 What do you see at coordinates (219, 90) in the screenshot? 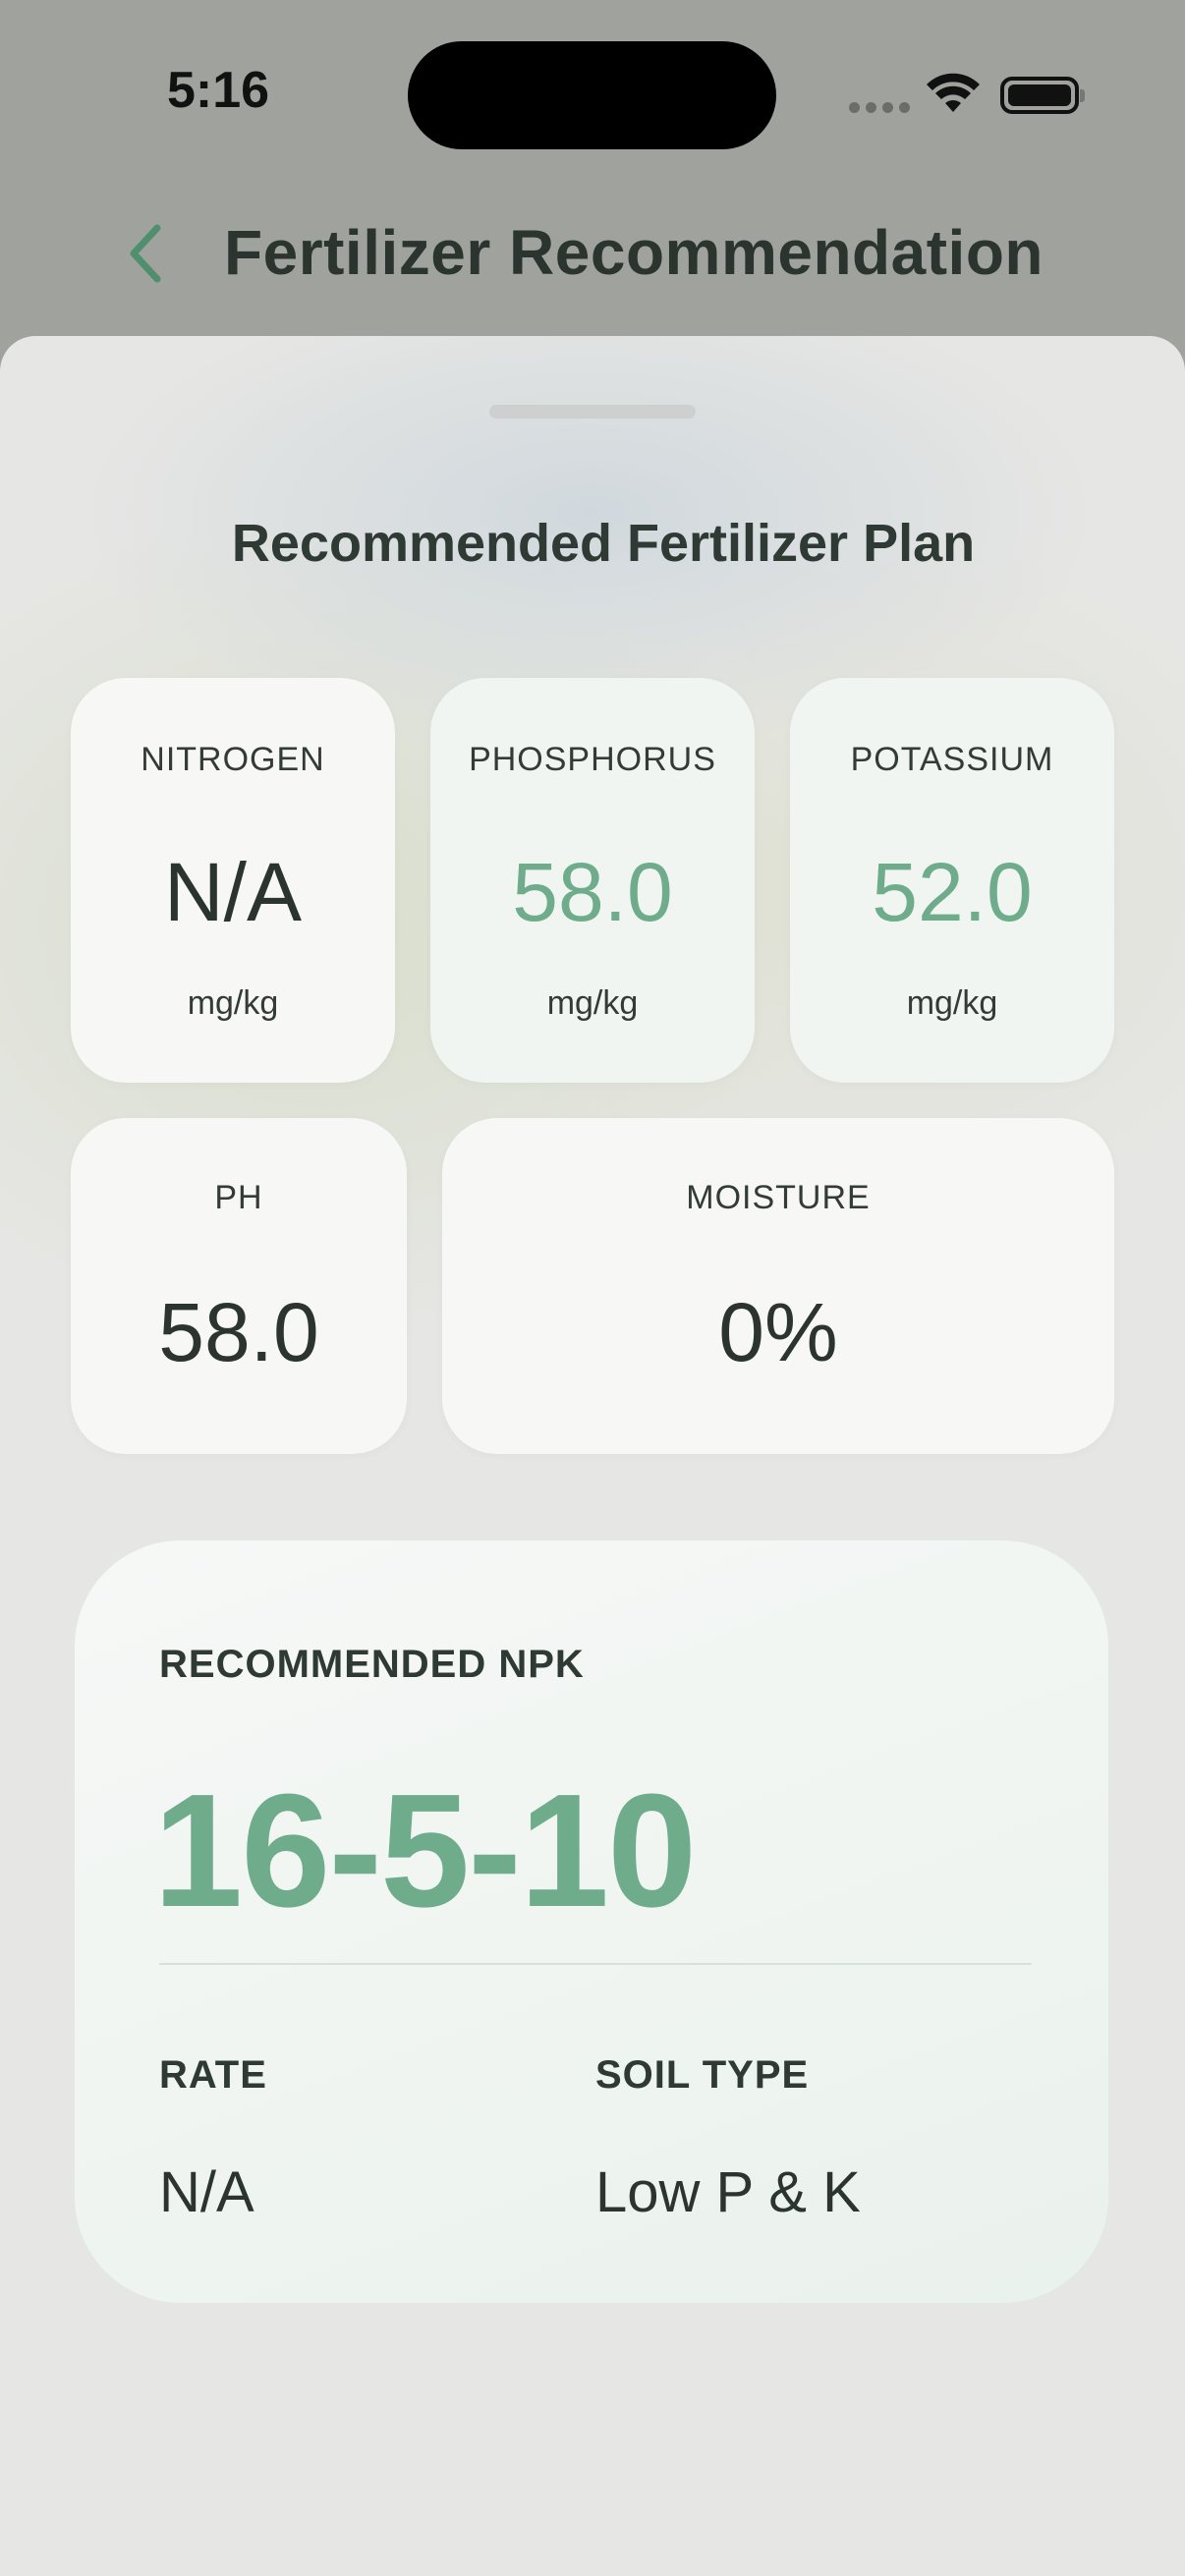
I see `status-time: 5:16` at bounding box center [219, 90].